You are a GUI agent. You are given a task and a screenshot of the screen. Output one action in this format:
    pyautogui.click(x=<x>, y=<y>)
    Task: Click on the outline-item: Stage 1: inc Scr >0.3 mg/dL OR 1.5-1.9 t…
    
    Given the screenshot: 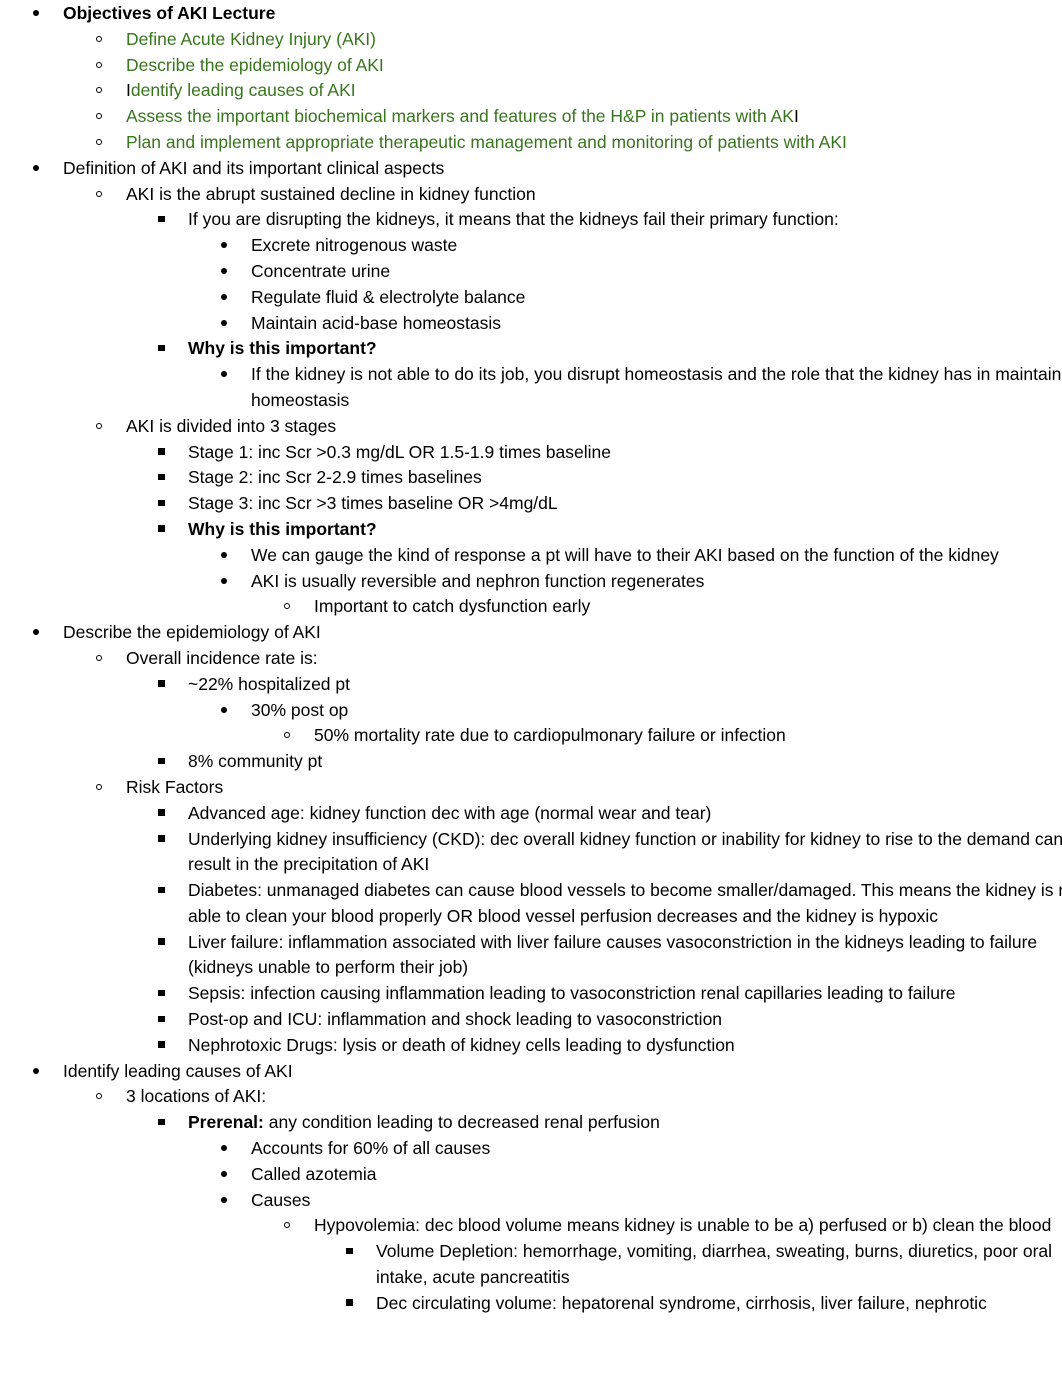 What is the action you would take?
    pyautogui.click(x=531, y=453)
    